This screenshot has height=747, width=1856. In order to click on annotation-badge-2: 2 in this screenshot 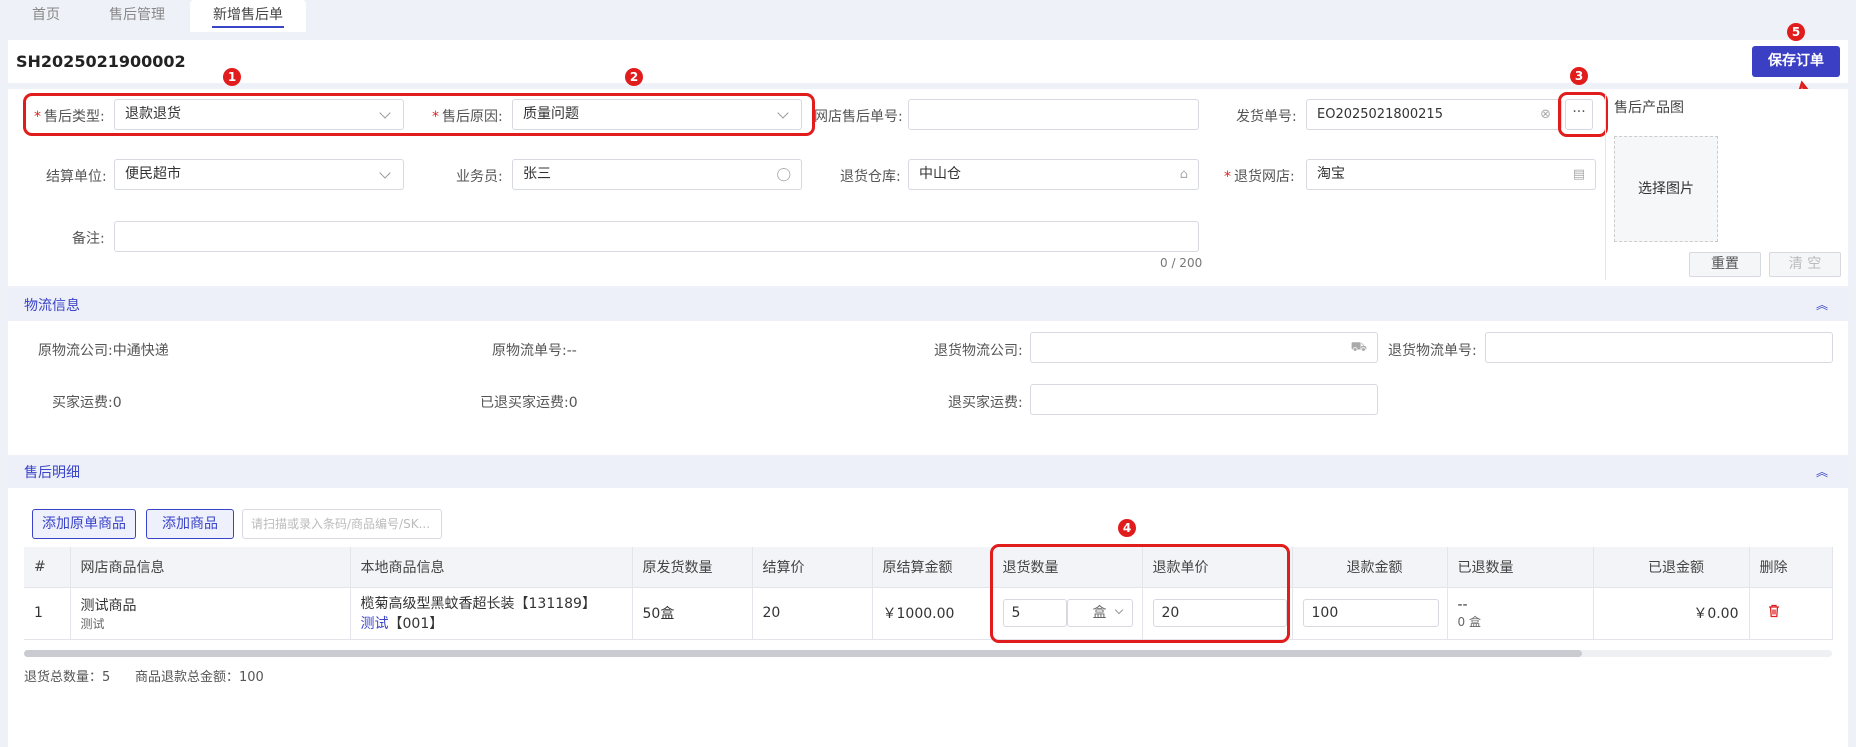, I will do `click(634, 77)`.